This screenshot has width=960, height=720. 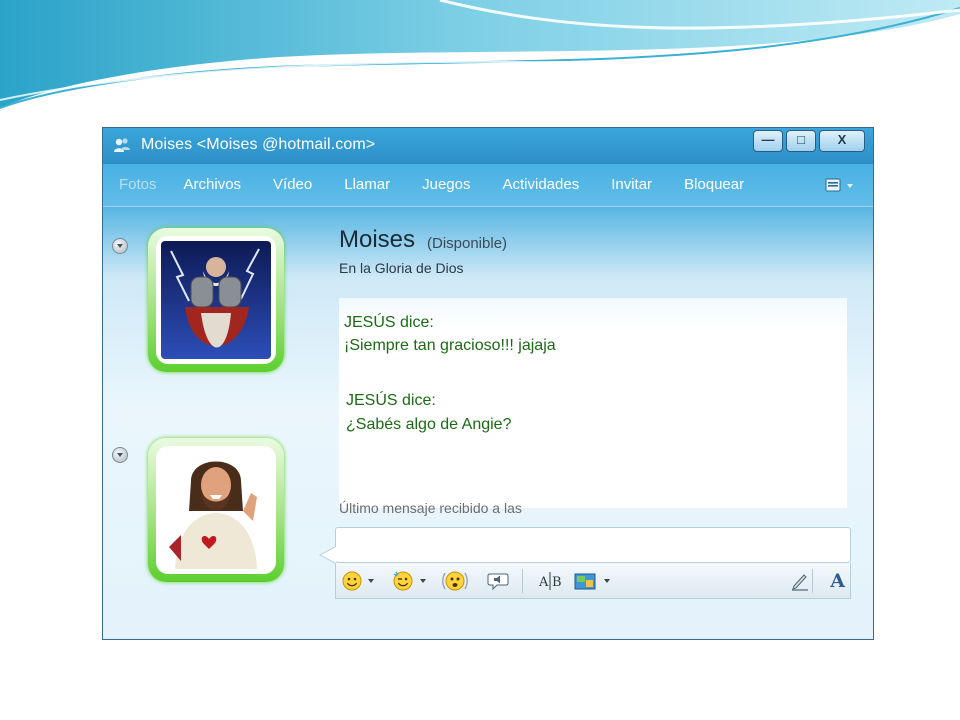 What do you see at coordinates (631, 184) in the screenshot?
I see `menu-item-invitar: Invitar` at bounding box center [631, 184].